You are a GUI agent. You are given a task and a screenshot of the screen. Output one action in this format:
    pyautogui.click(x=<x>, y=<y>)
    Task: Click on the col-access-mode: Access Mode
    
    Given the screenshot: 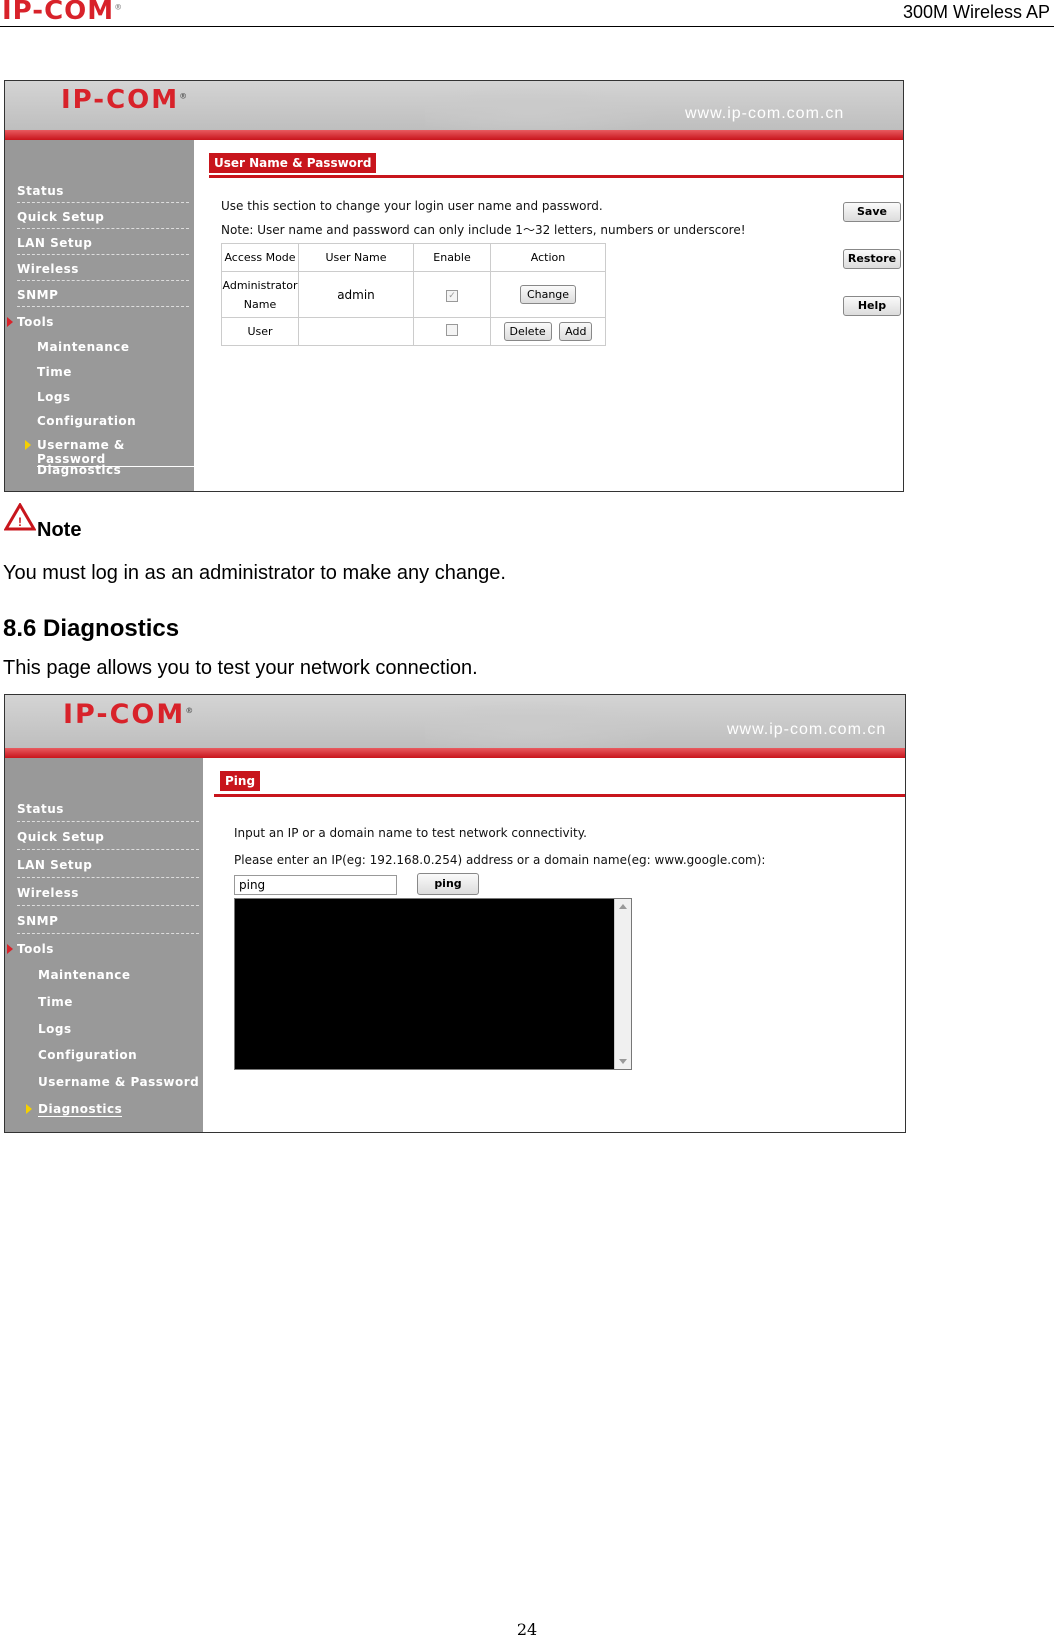 What is the action you would take?
    pyautogui.click(x=260, y=257)
    